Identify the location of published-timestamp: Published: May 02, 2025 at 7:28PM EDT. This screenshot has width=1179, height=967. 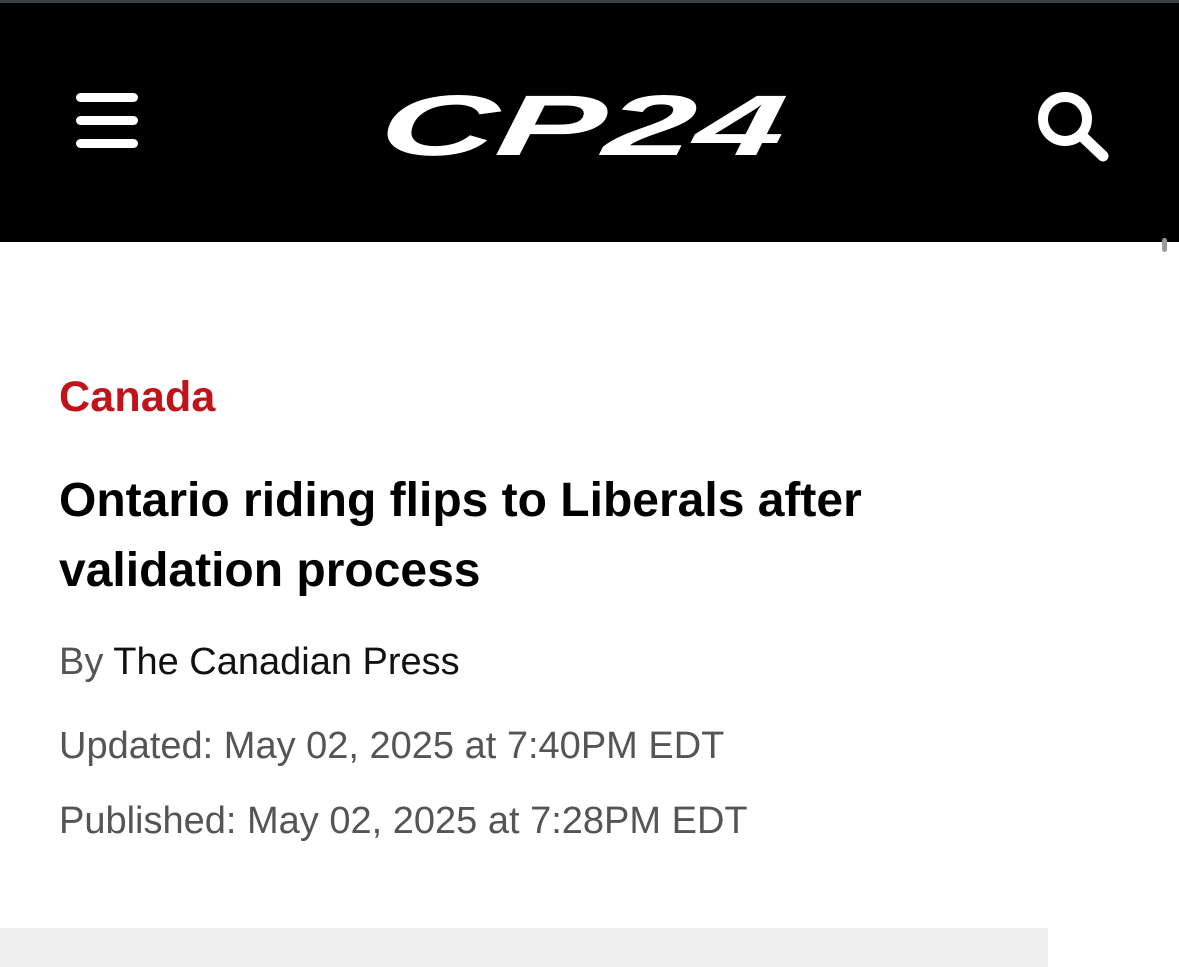
(403, 821).